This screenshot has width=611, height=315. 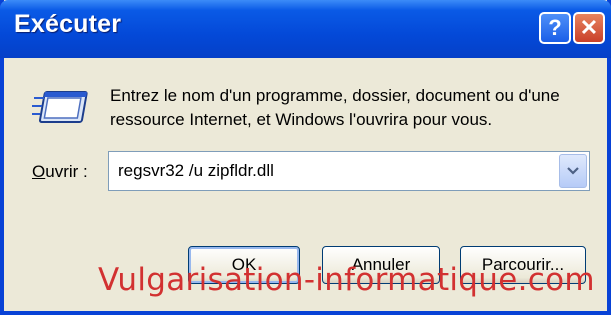 I want to click on close-button: ✕, so click(x=589, y=28).